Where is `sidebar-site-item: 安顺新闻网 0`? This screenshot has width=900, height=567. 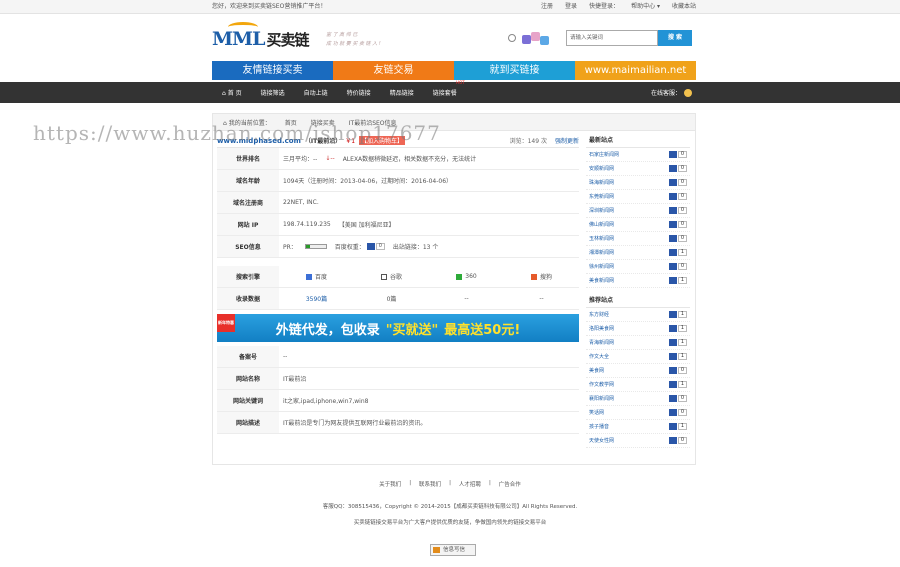 sidebar-site-item: 安顺新闻网 0 is located at coordinates (638, 169).